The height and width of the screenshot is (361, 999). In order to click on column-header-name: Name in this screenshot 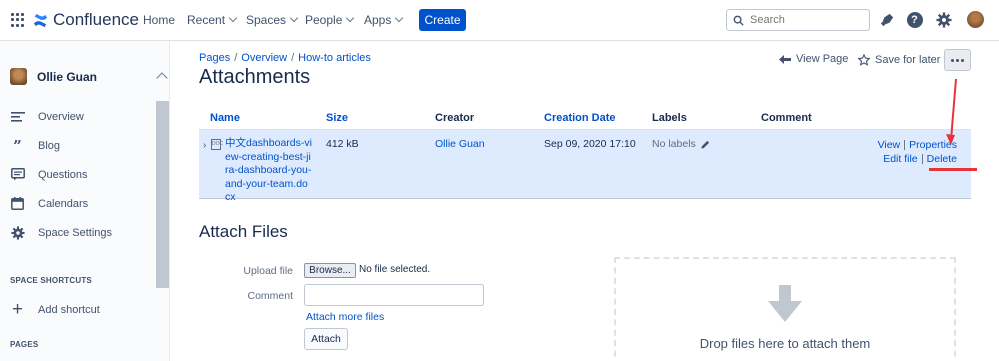, I will do `click(225, 118)`.